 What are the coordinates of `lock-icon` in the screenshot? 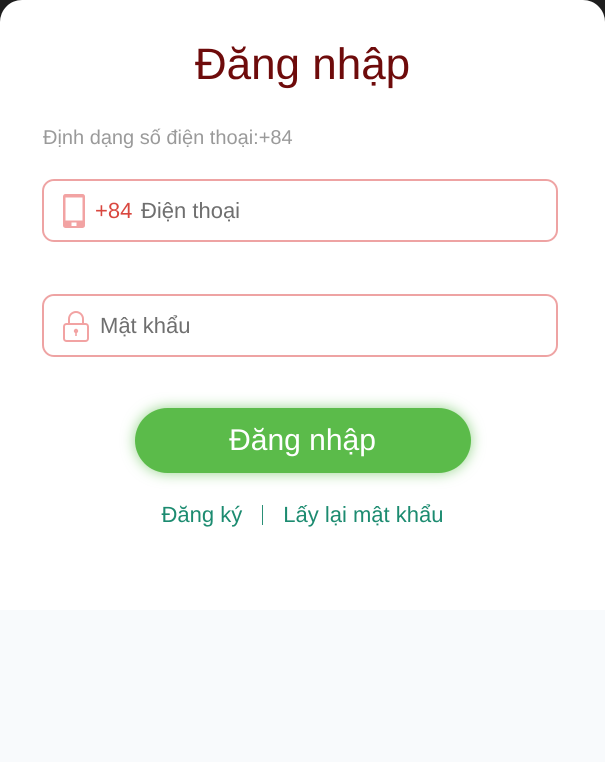 It's located at (76, 326).